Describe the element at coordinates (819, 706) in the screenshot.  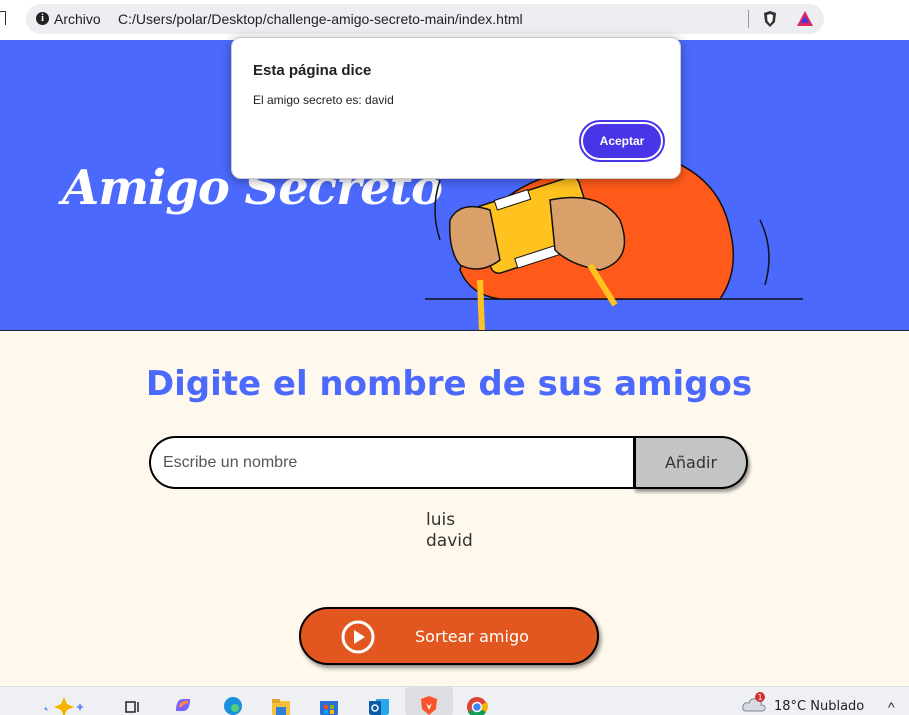
I see `weather-text: 18°C Nublado` at that location.